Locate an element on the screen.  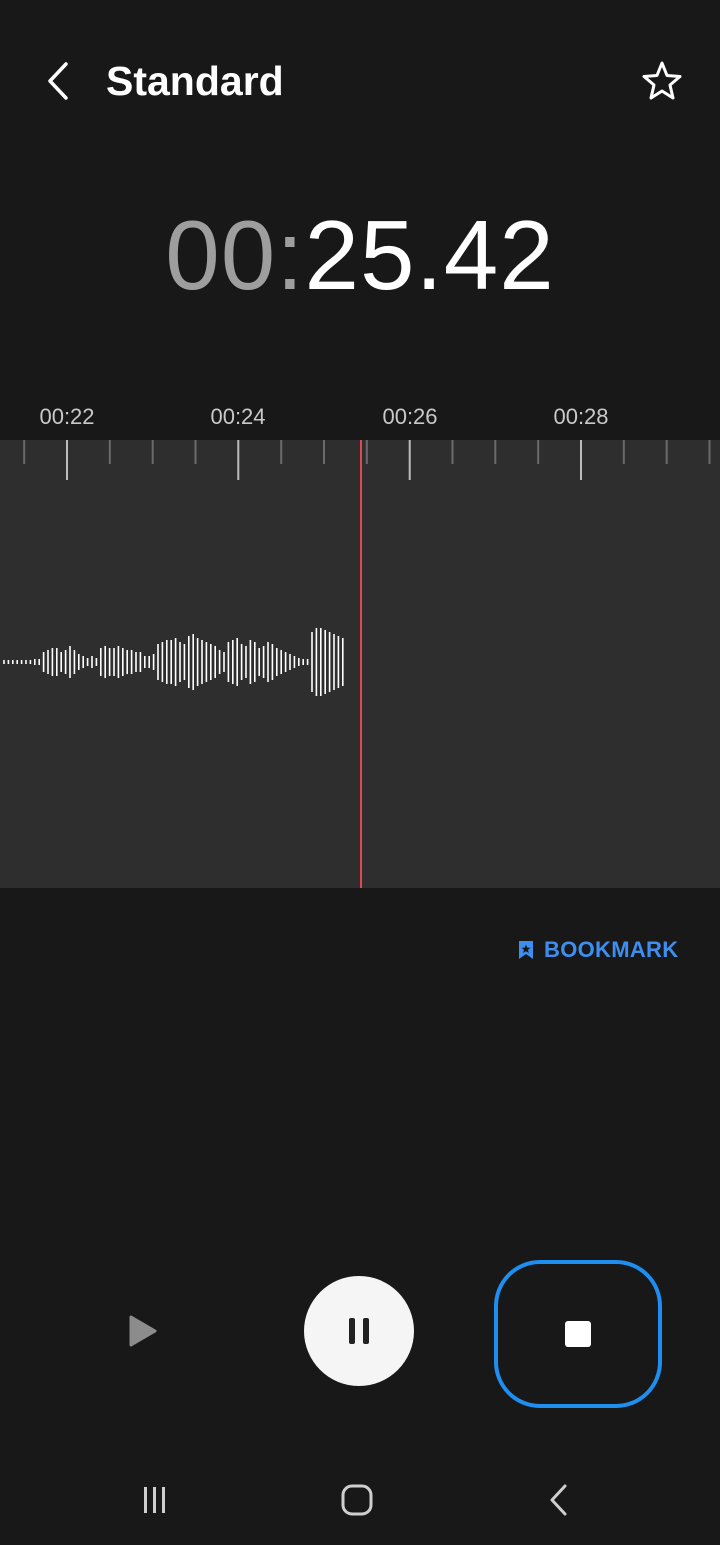
home-button is located at coordinates (357, 1500).